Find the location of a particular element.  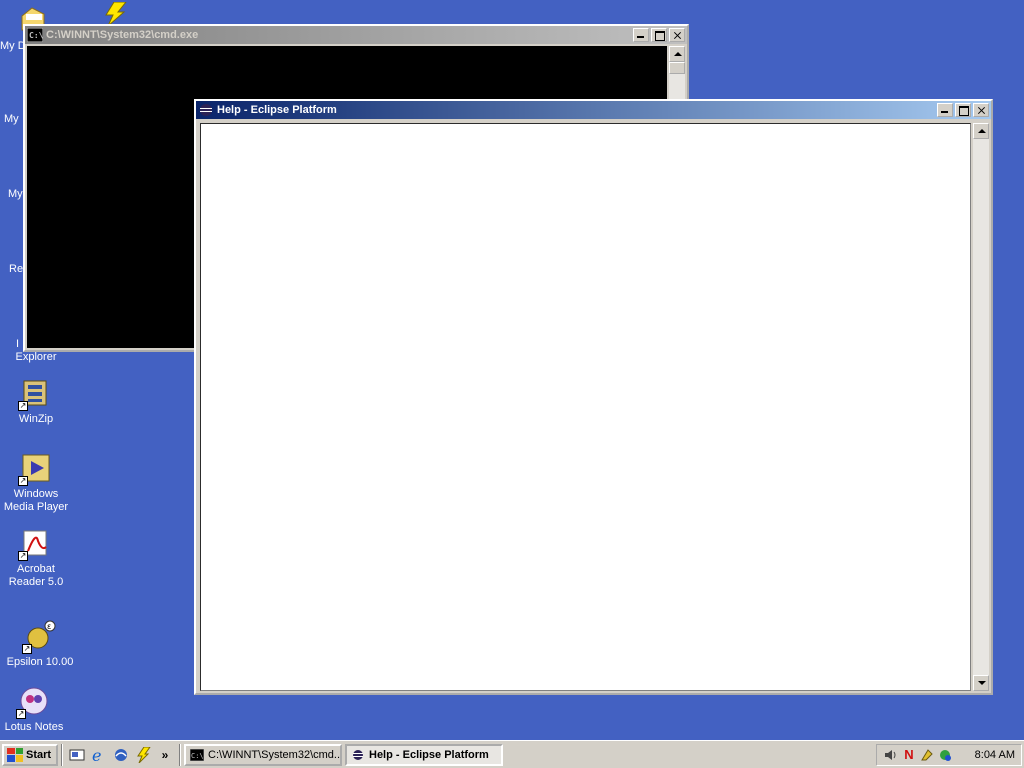

volume-icon is located at coordinates (891, 755).